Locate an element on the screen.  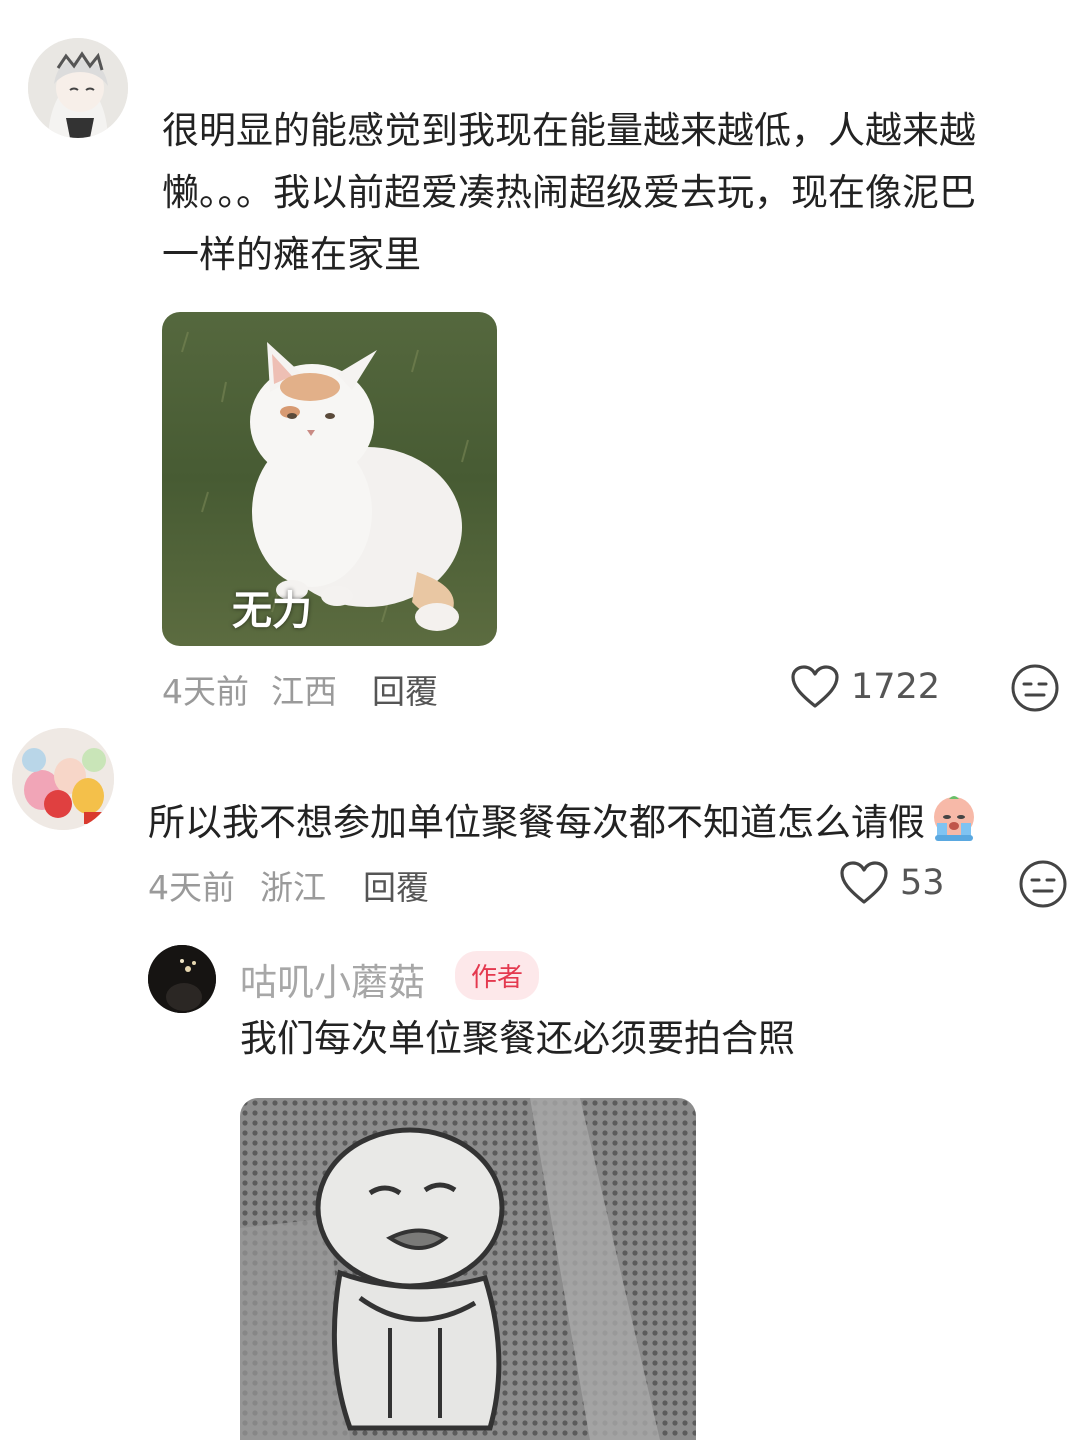
reply-image-meme is located at coordinates (468, 1269).